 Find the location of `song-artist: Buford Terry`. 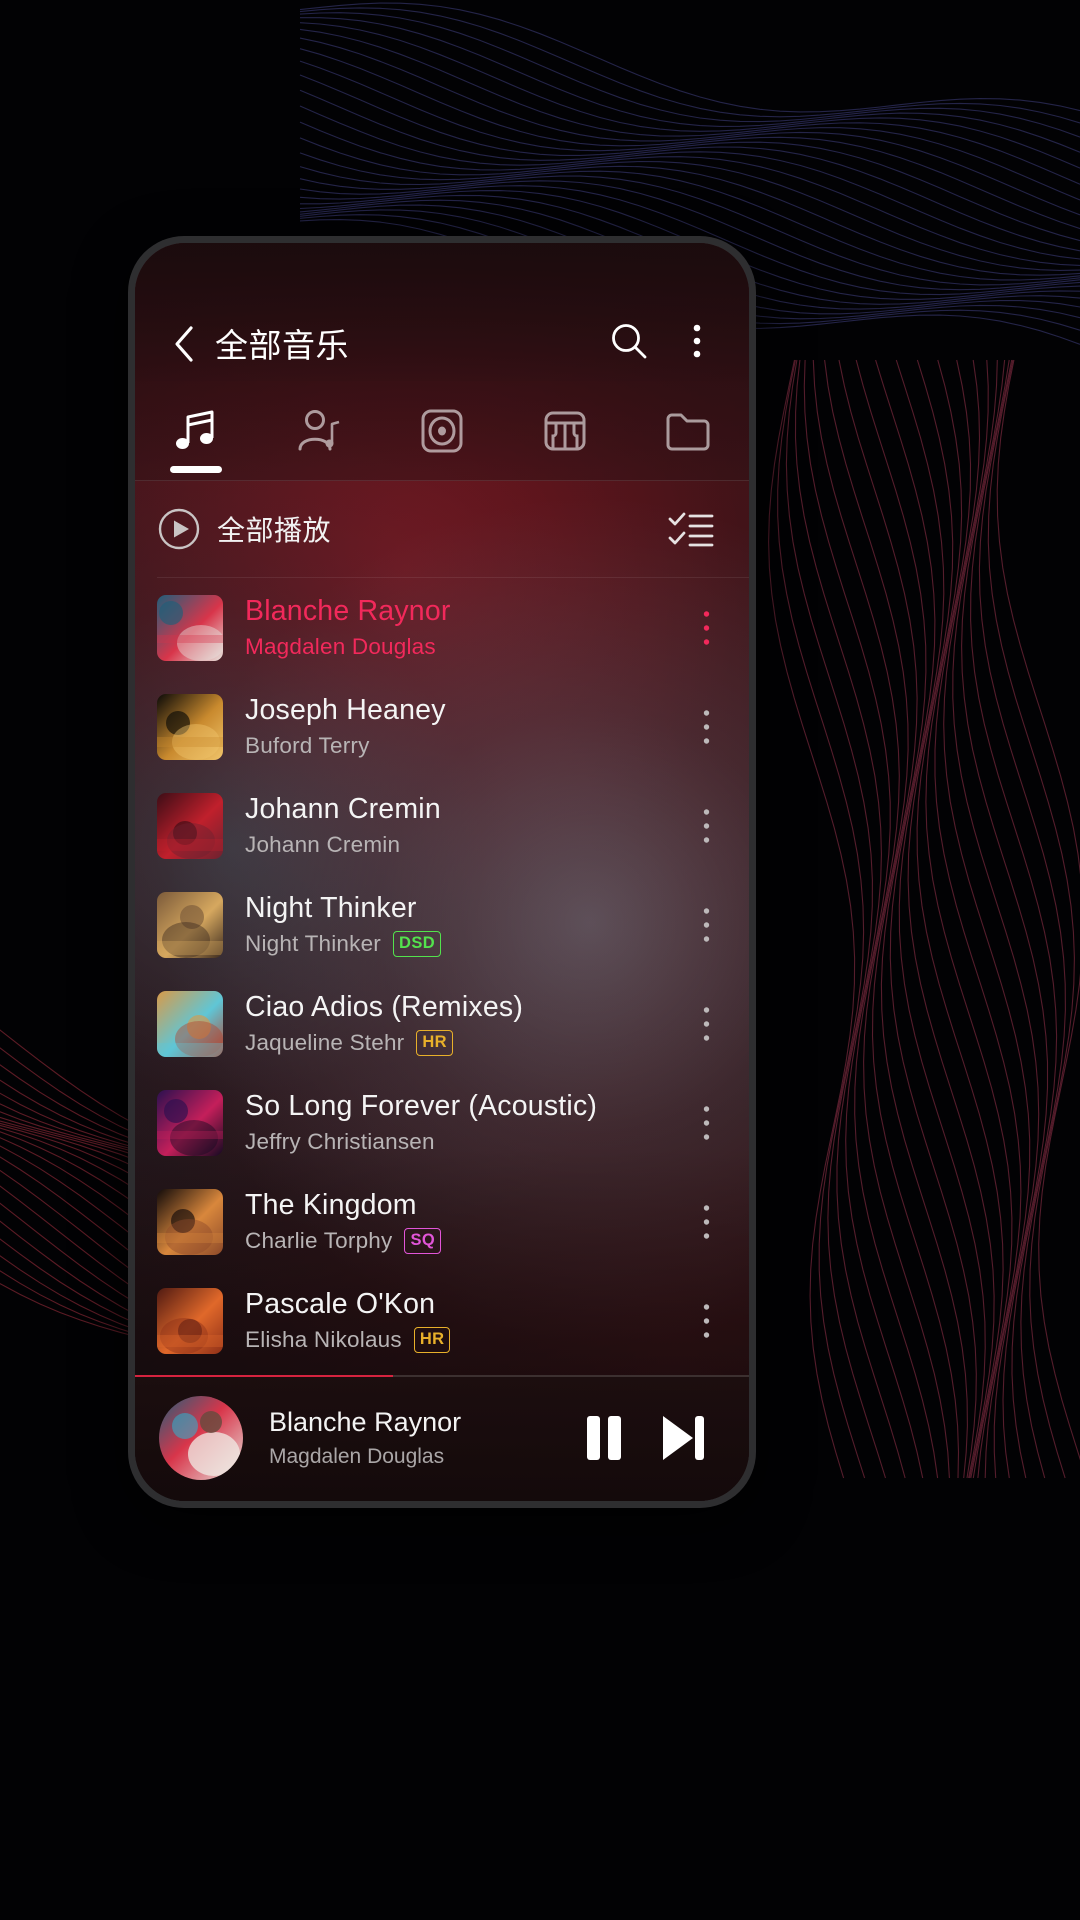

song-artist: Buford Terry is located at coordinates (307, 745).